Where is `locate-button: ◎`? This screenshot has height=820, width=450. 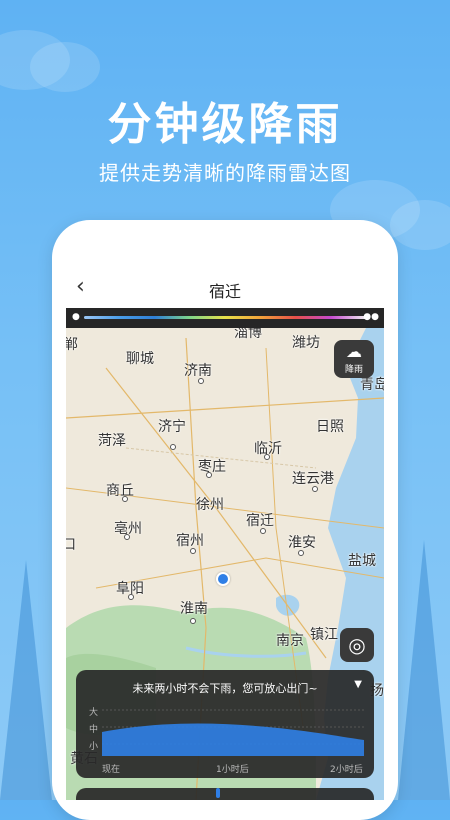
locate-button: ◎ is located at coordinates (357, 645).